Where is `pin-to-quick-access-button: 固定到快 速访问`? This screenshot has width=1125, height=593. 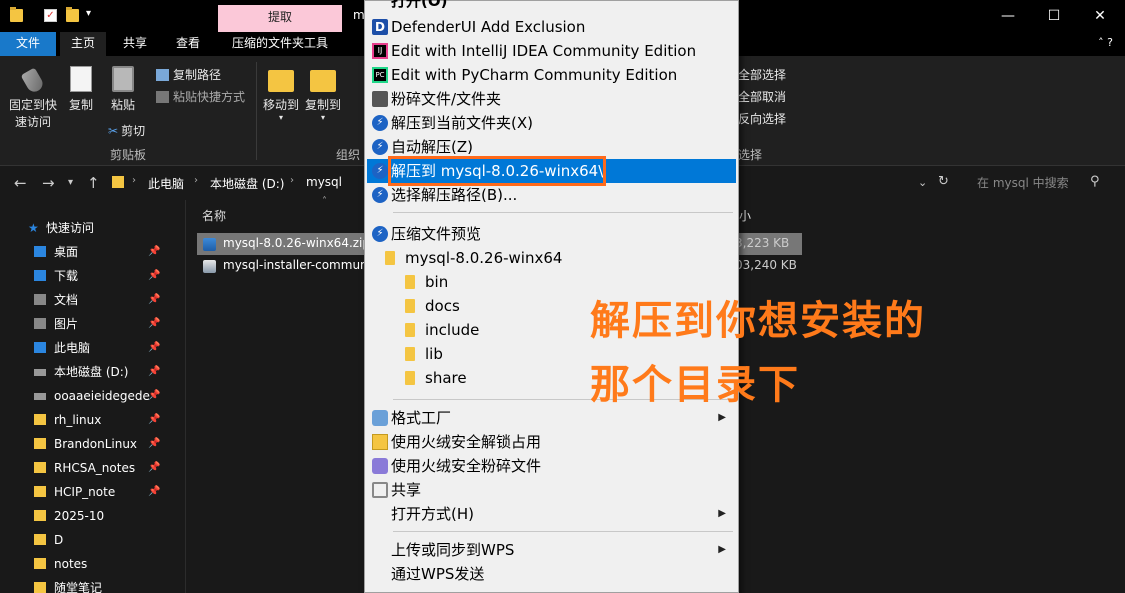
pin-to-quick-access-button: 固定到快 速访问 is located at coordinates (33, 98).